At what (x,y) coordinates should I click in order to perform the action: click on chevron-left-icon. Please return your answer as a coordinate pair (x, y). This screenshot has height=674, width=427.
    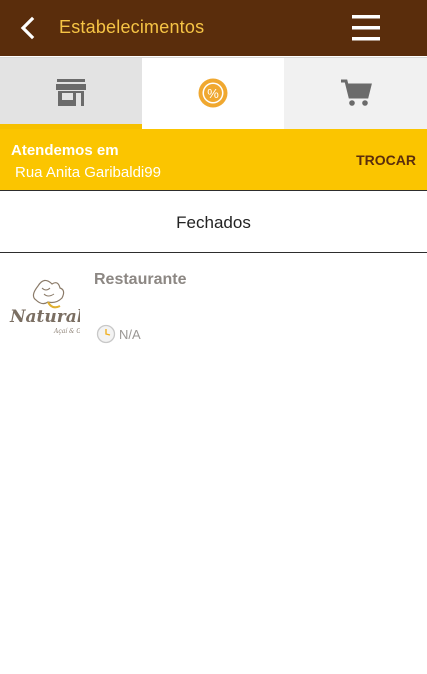
    Looking at the image, I should click on (27, 28).